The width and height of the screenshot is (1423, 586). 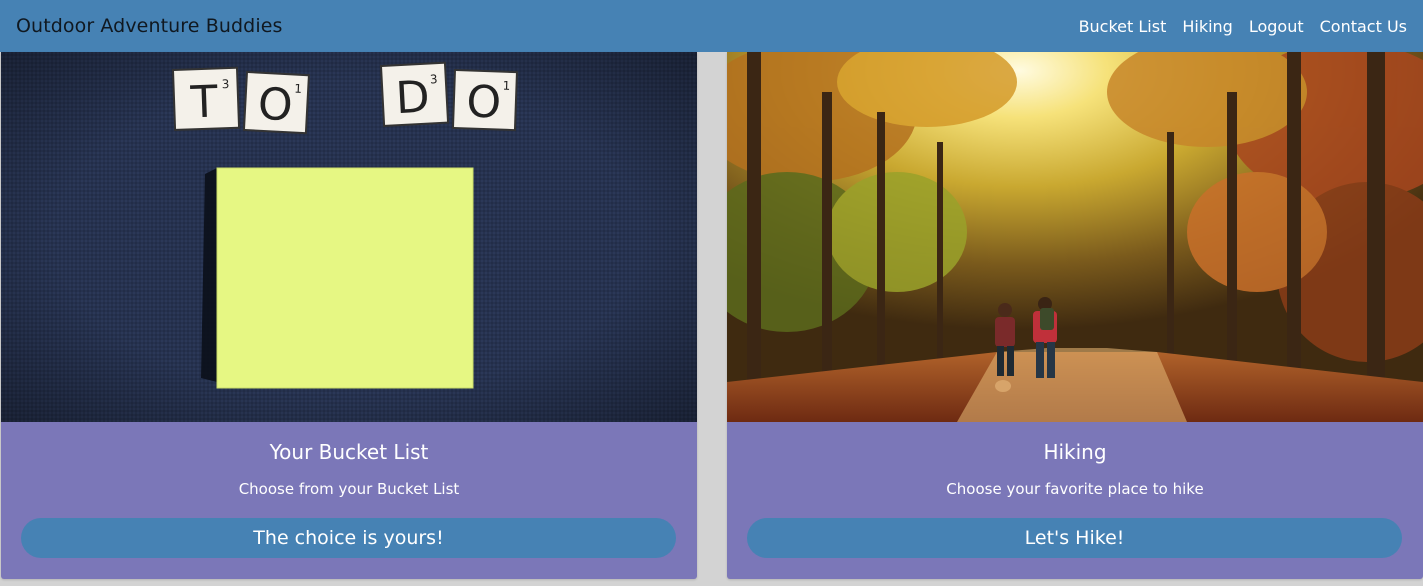 What do you see at coordinates (1123, 26) in the screenshot?
I see `nav-link-bucket-list: Bucket List` at bounding box center [1123, 26].